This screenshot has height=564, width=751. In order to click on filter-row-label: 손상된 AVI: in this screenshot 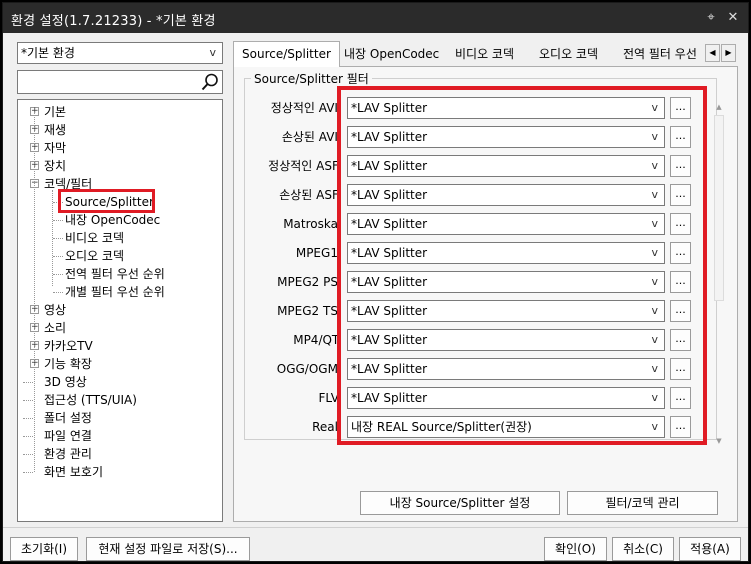, I will do `click(311, 137)`.